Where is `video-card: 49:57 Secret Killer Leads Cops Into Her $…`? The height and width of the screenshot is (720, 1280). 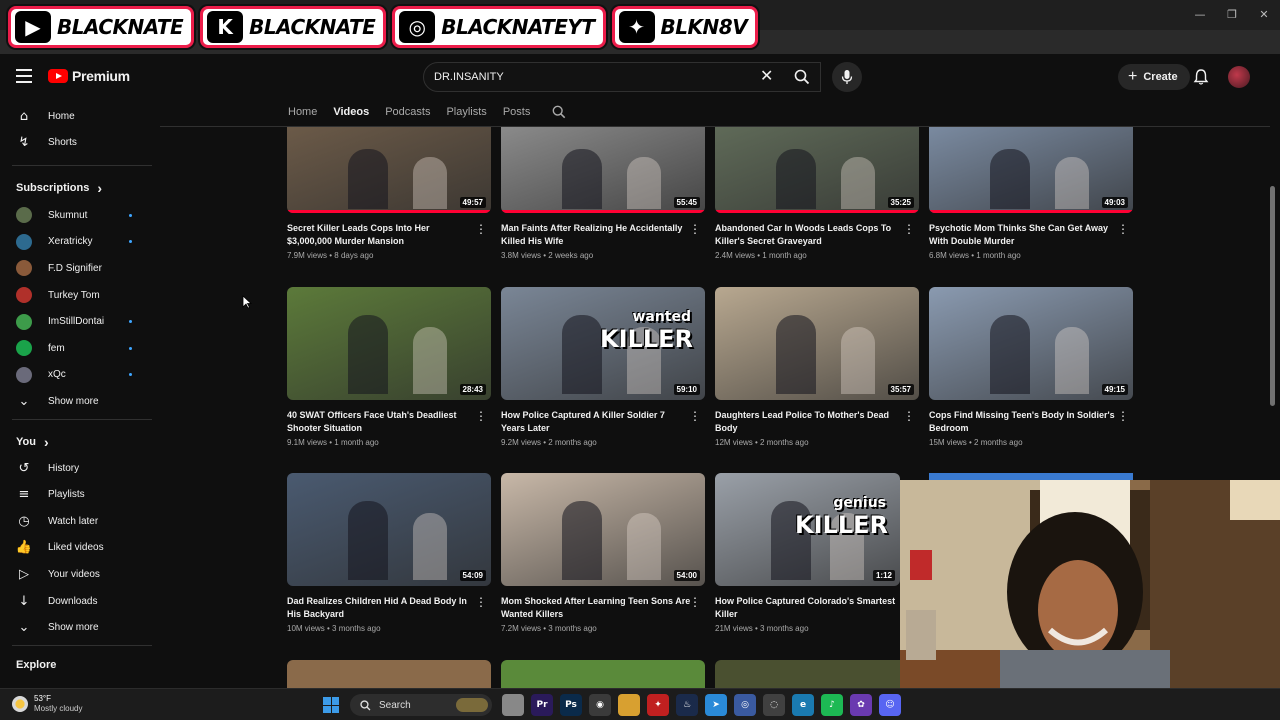 video-card: 49:57 Secret Killer Leads Cops Into Her $… is located at coordinates (389, 193).